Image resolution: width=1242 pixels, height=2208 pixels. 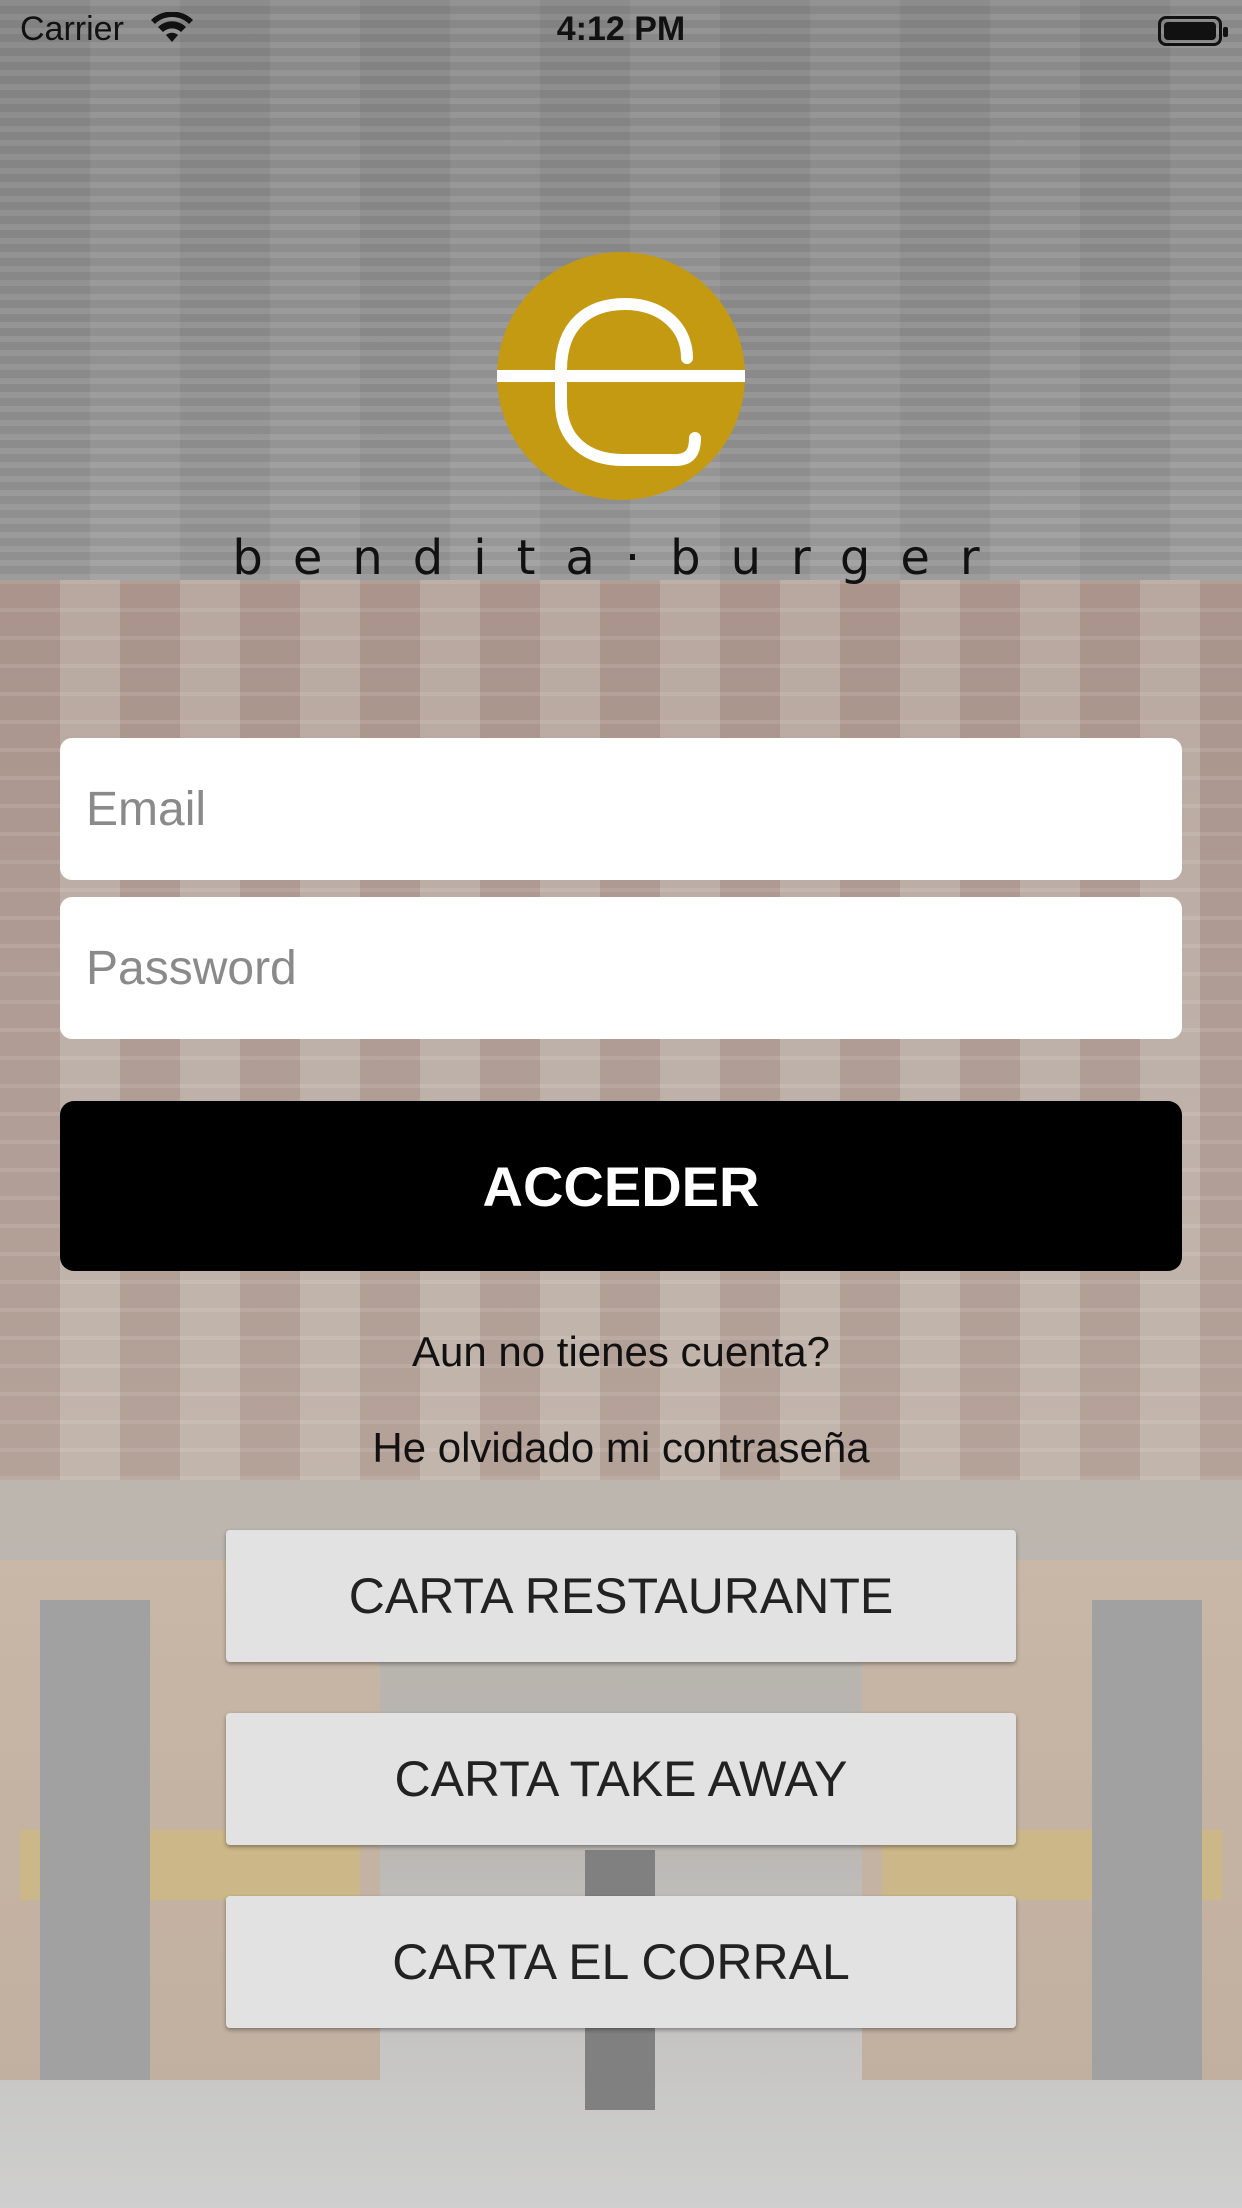 What do you see at coordinates (621, 1596) in the screenshot?
I see `menu-restaurante-button: CARTA RESTAURANTE` at bounding box center [621, 1596].